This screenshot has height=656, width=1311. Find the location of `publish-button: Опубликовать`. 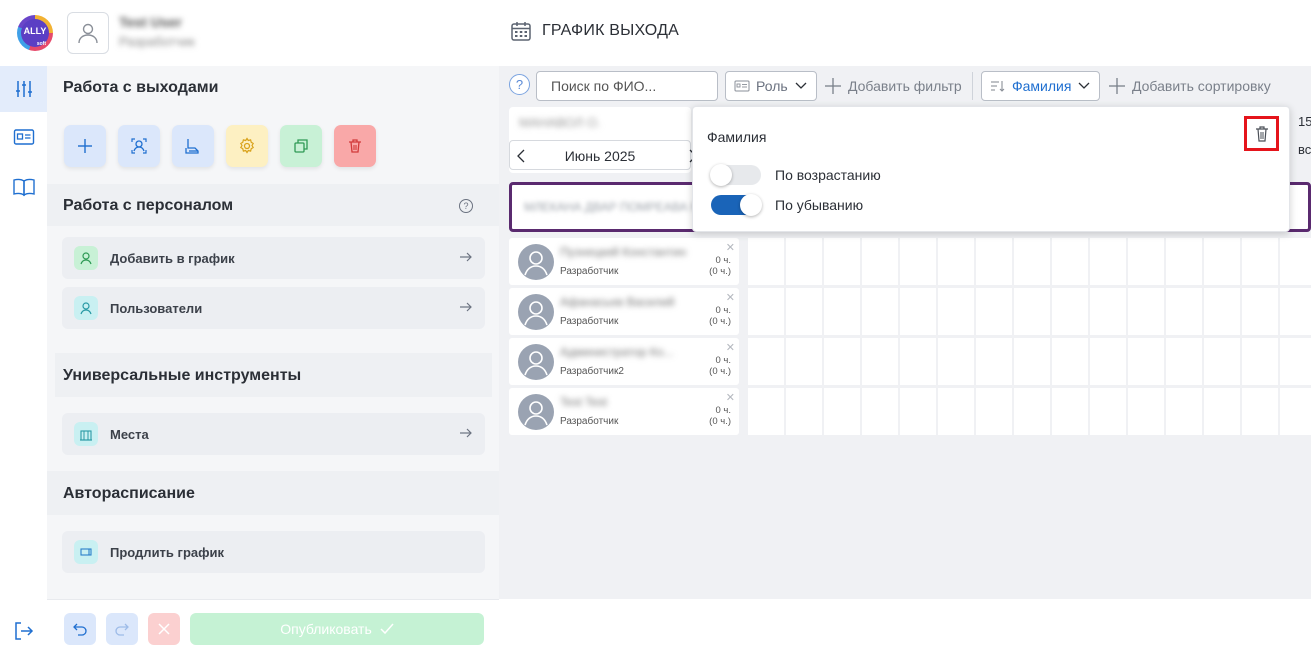

publish-button: Опубликовать is located at coordinates (337, 629).